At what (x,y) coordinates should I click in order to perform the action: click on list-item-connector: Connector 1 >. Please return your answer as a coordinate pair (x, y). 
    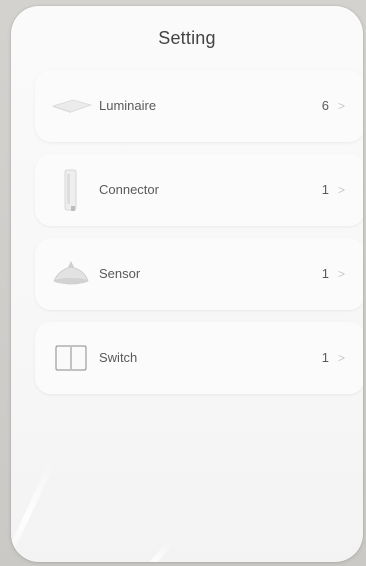
    Looking at the image, I should click on (199, 190).